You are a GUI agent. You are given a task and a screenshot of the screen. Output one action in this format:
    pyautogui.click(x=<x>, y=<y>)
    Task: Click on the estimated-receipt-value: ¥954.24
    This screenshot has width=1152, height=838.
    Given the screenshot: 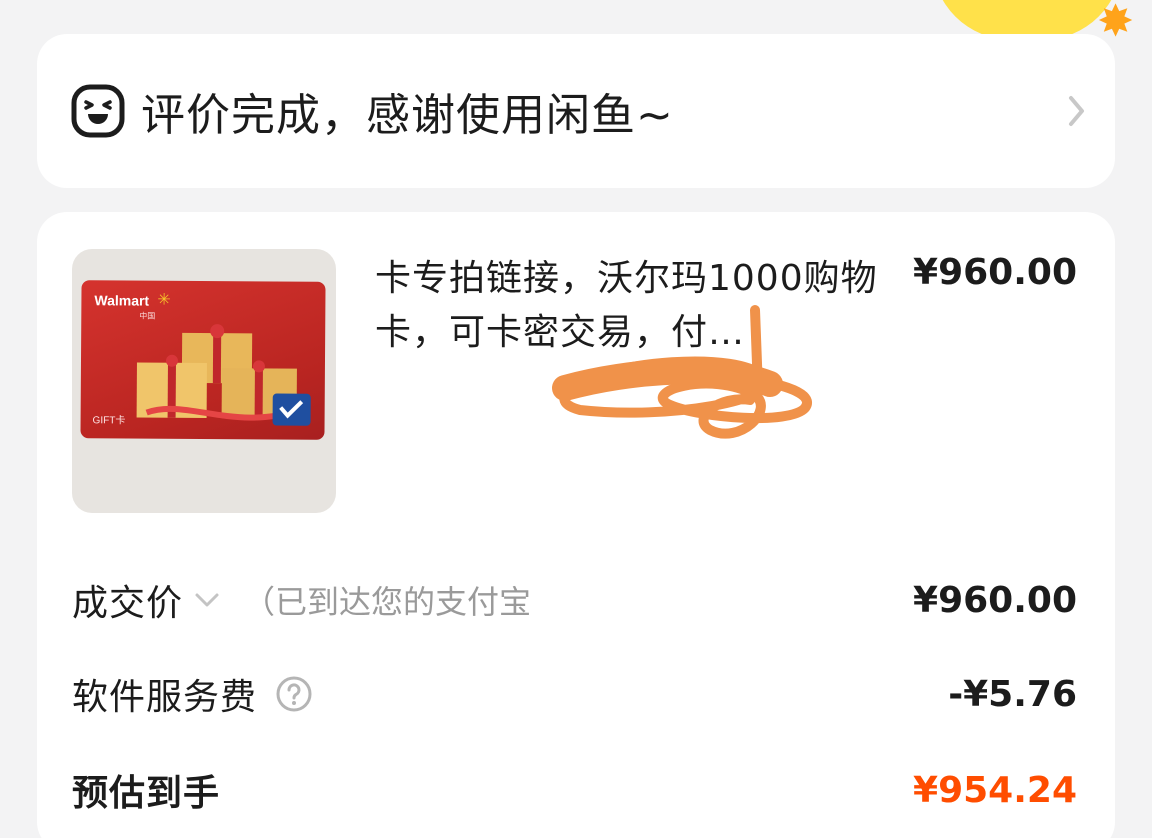 What is the action you would take?
    pyautogui.click(x=995, y=790)
    